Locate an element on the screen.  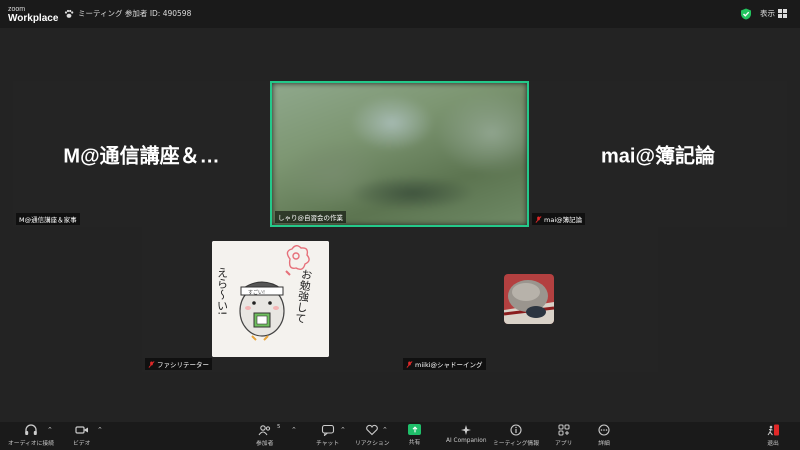
participant-tile: miiki@シャドーイング is located at coordinates (529, 299).